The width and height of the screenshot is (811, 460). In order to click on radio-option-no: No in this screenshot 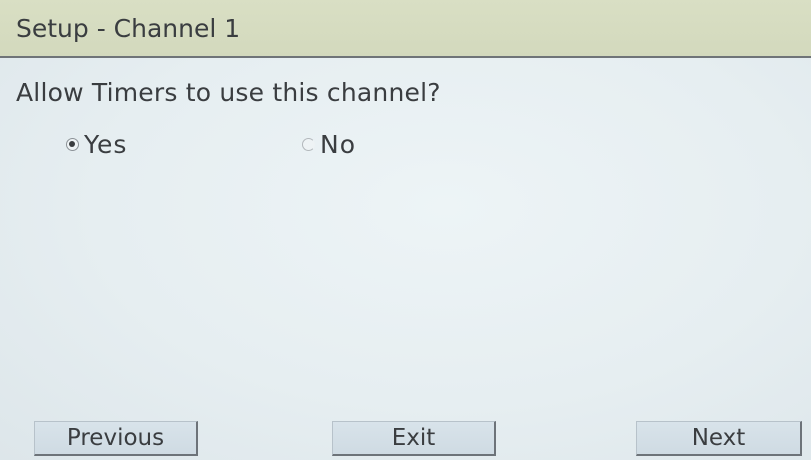, I will do `click(329, 144)`.